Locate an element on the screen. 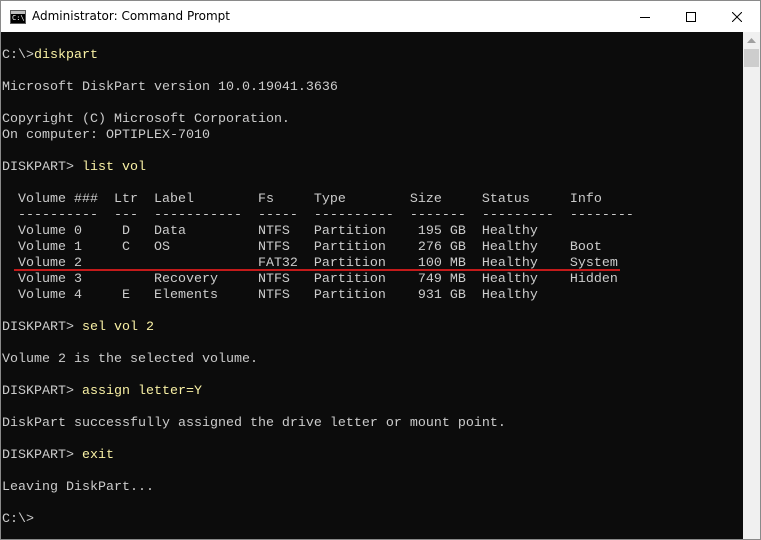 The width and height of the screenshot is (761, 540). red-underline-annotation is located at coordinates (317, 270).